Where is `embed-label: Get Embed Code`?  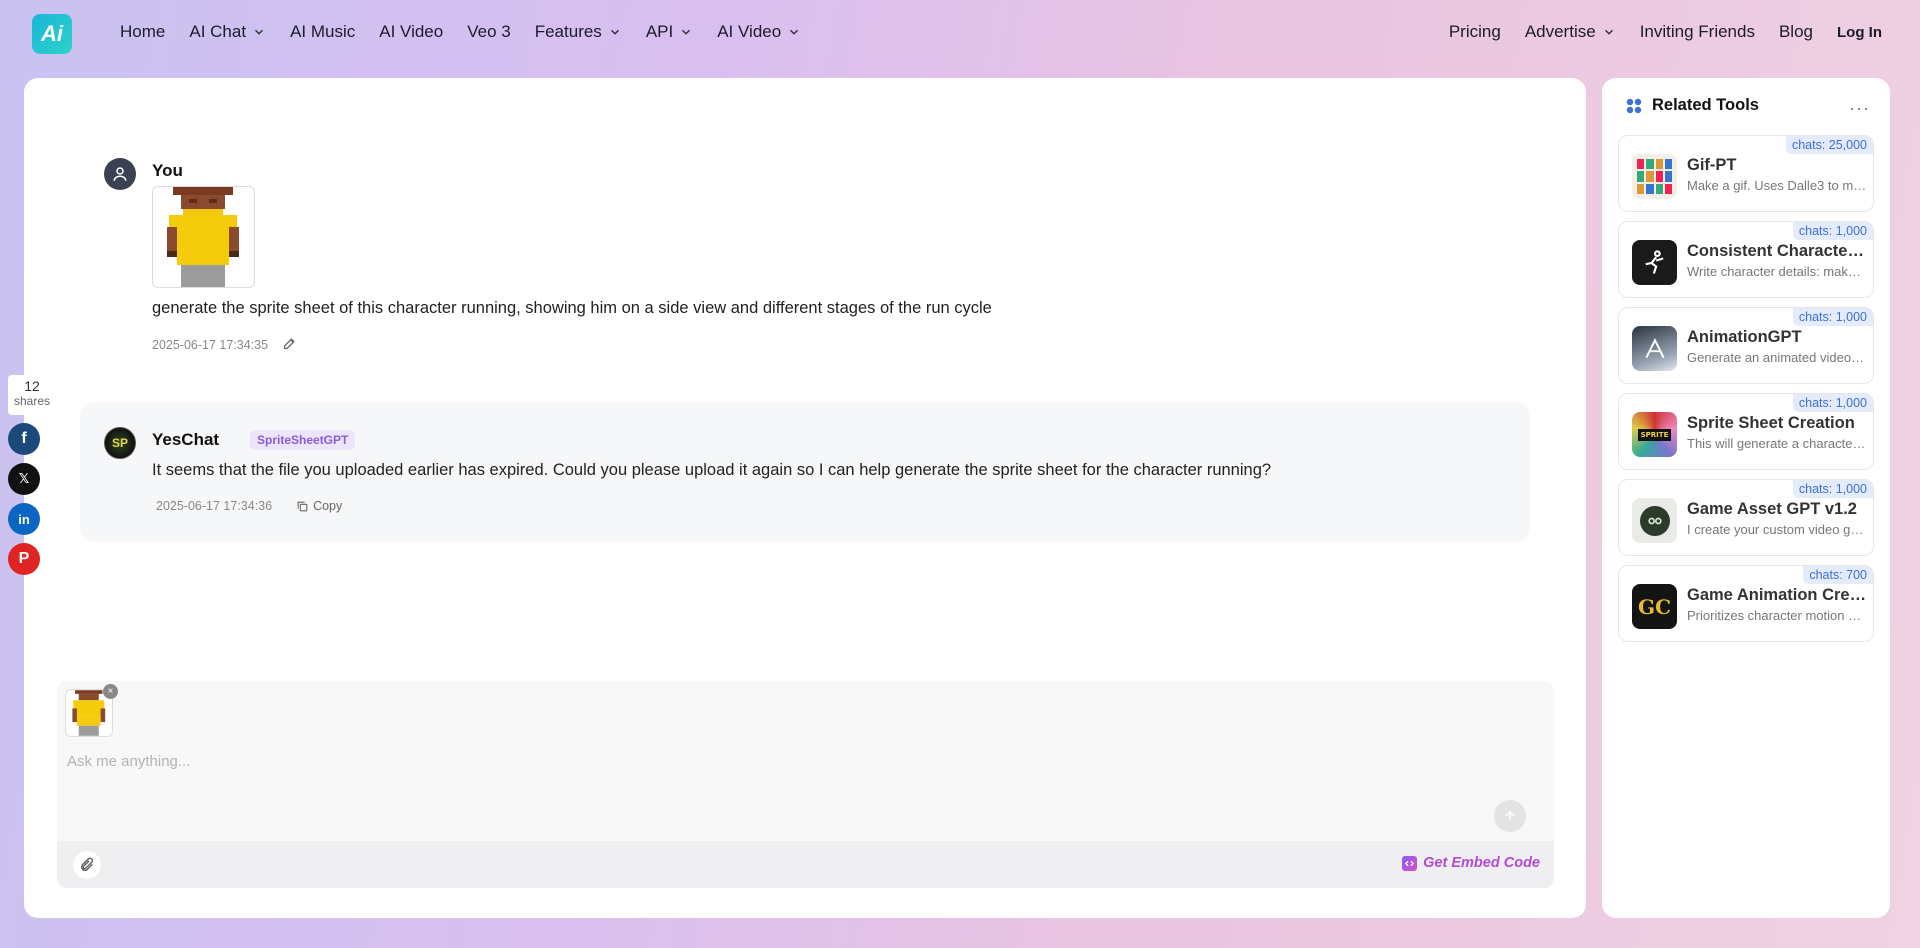
embed-label: Get Embed Code is located at coordinates (1481, 863).